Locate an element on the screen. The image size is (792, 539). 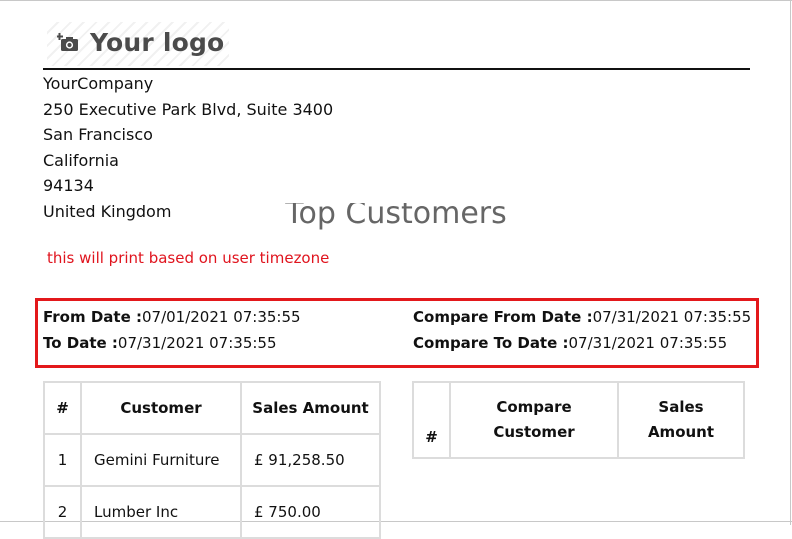
company-logo: Your logo is located at coordinates (138, 44).